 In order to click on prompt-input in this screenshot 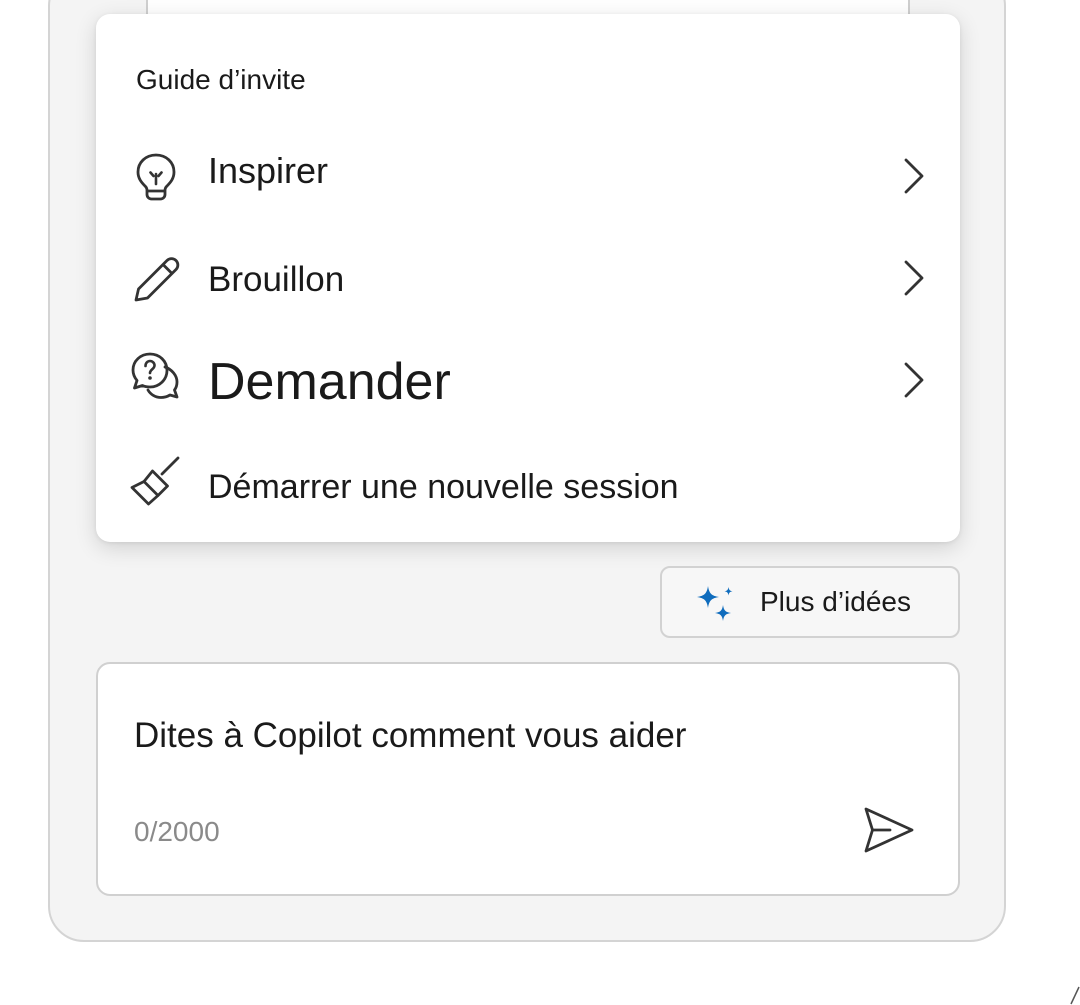, I will do `click(484, 736)`.